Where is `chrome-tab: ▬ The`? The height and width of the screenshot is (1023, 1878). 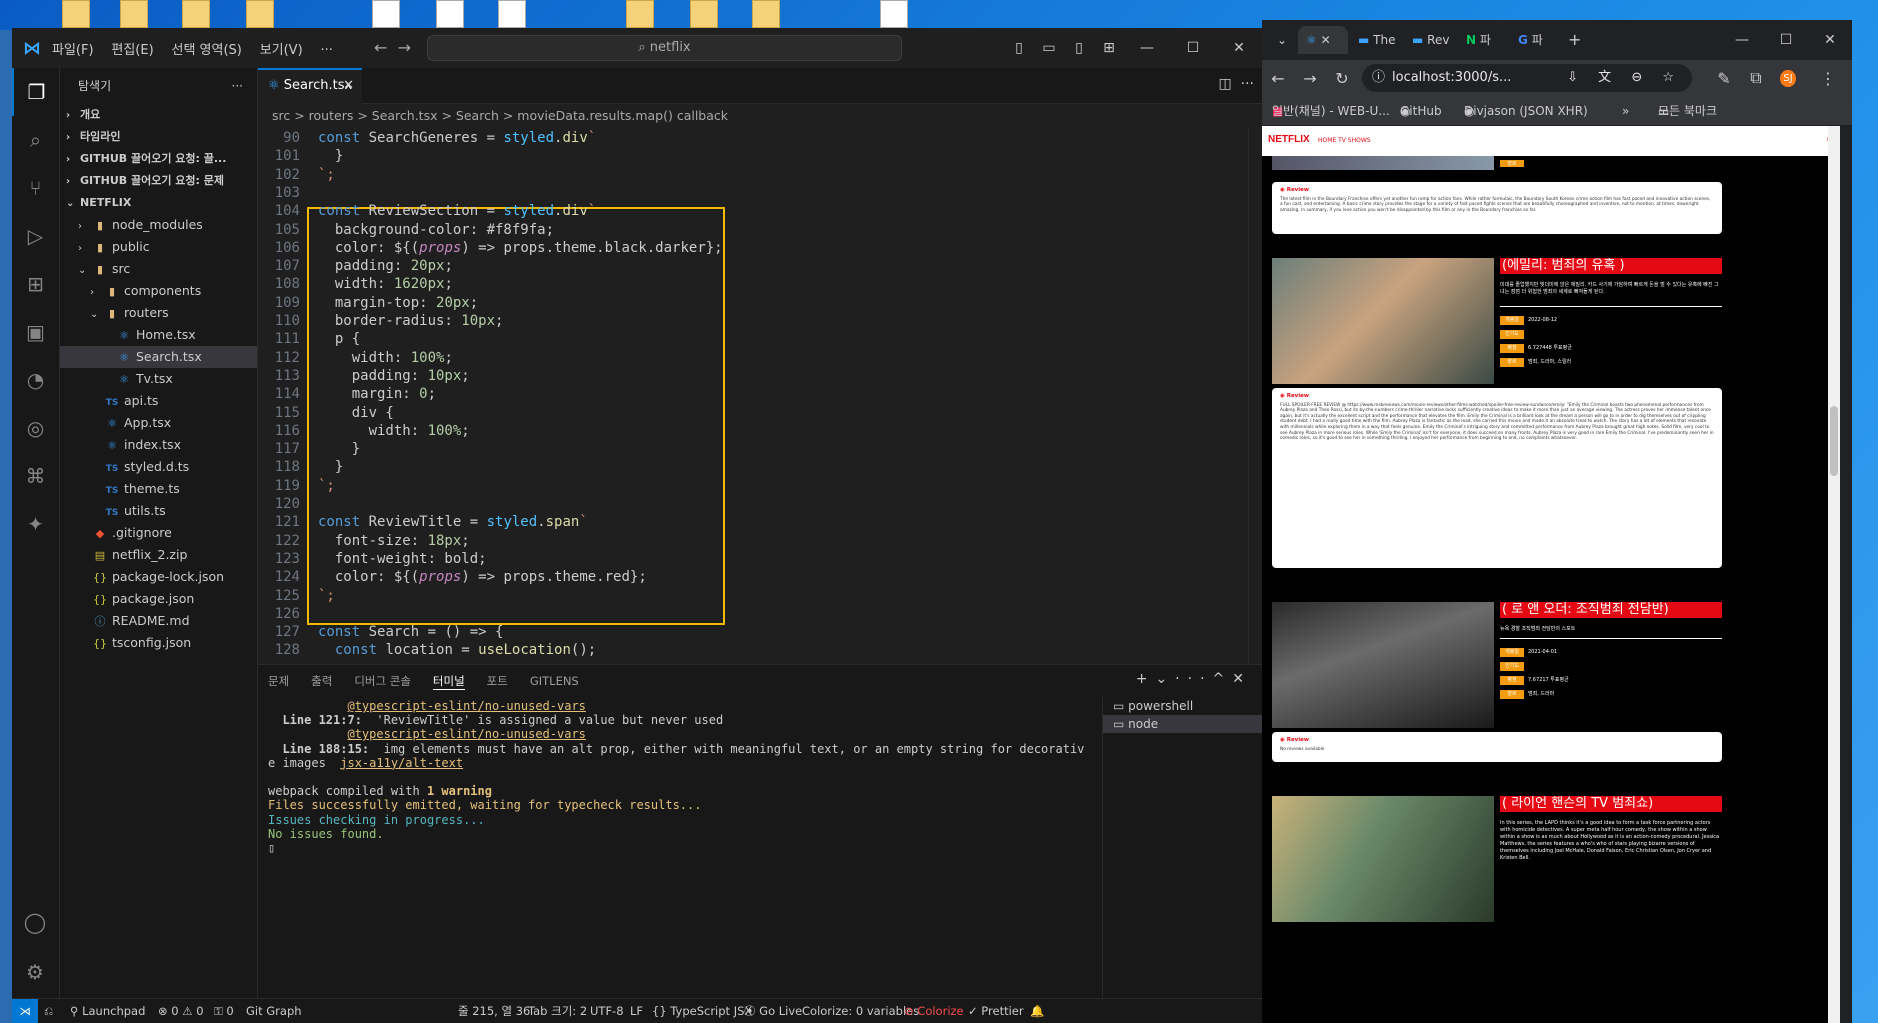 chrome-tab: ▬ The is located at coordinates (1383, 40).